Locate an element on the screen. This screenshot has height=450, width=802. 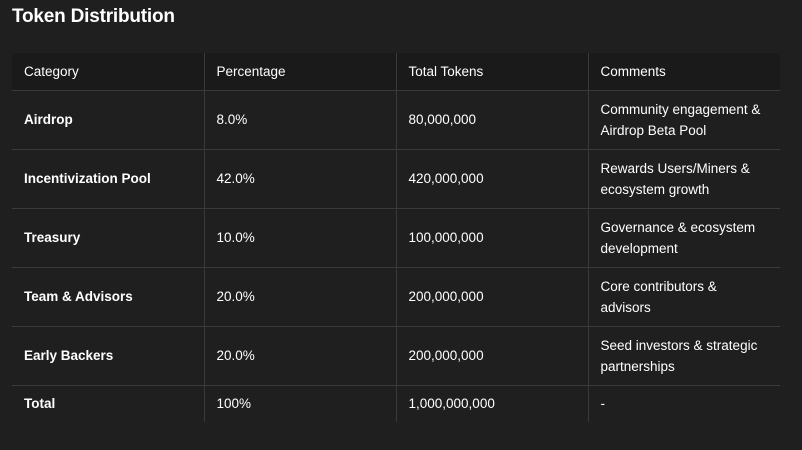
cell-category: Team & Advisors is located at coordinates (108, 297).